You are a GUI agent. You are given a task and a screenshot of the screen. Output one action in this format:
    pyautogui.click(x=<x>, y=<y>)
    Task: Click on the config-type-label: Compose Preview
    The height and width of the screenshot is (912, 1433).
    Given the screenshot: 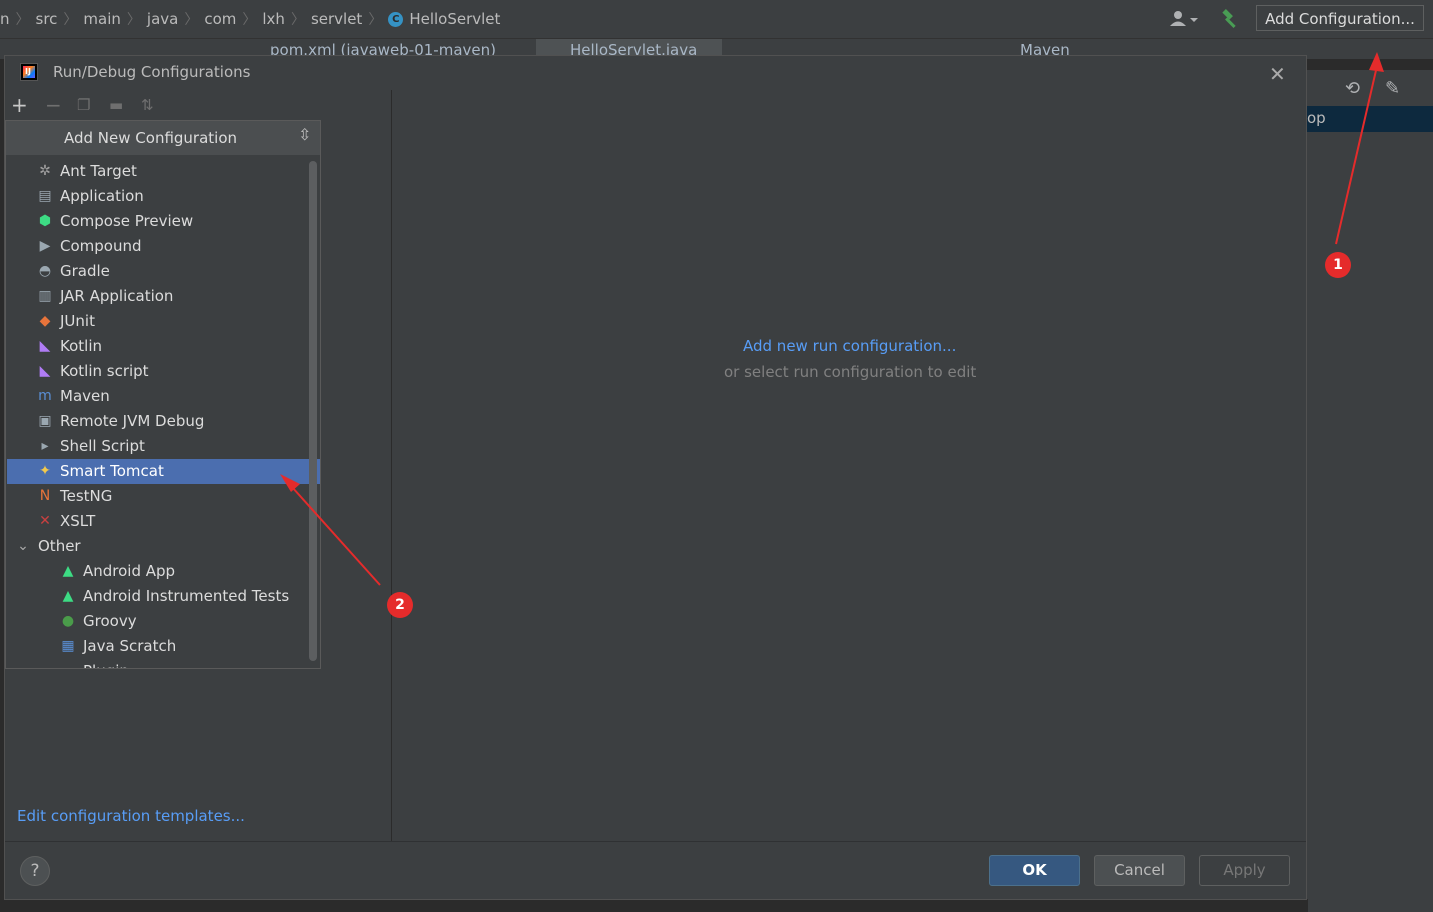 What is the action you would take?
    pyautogui.click(x=127, y=221)
    